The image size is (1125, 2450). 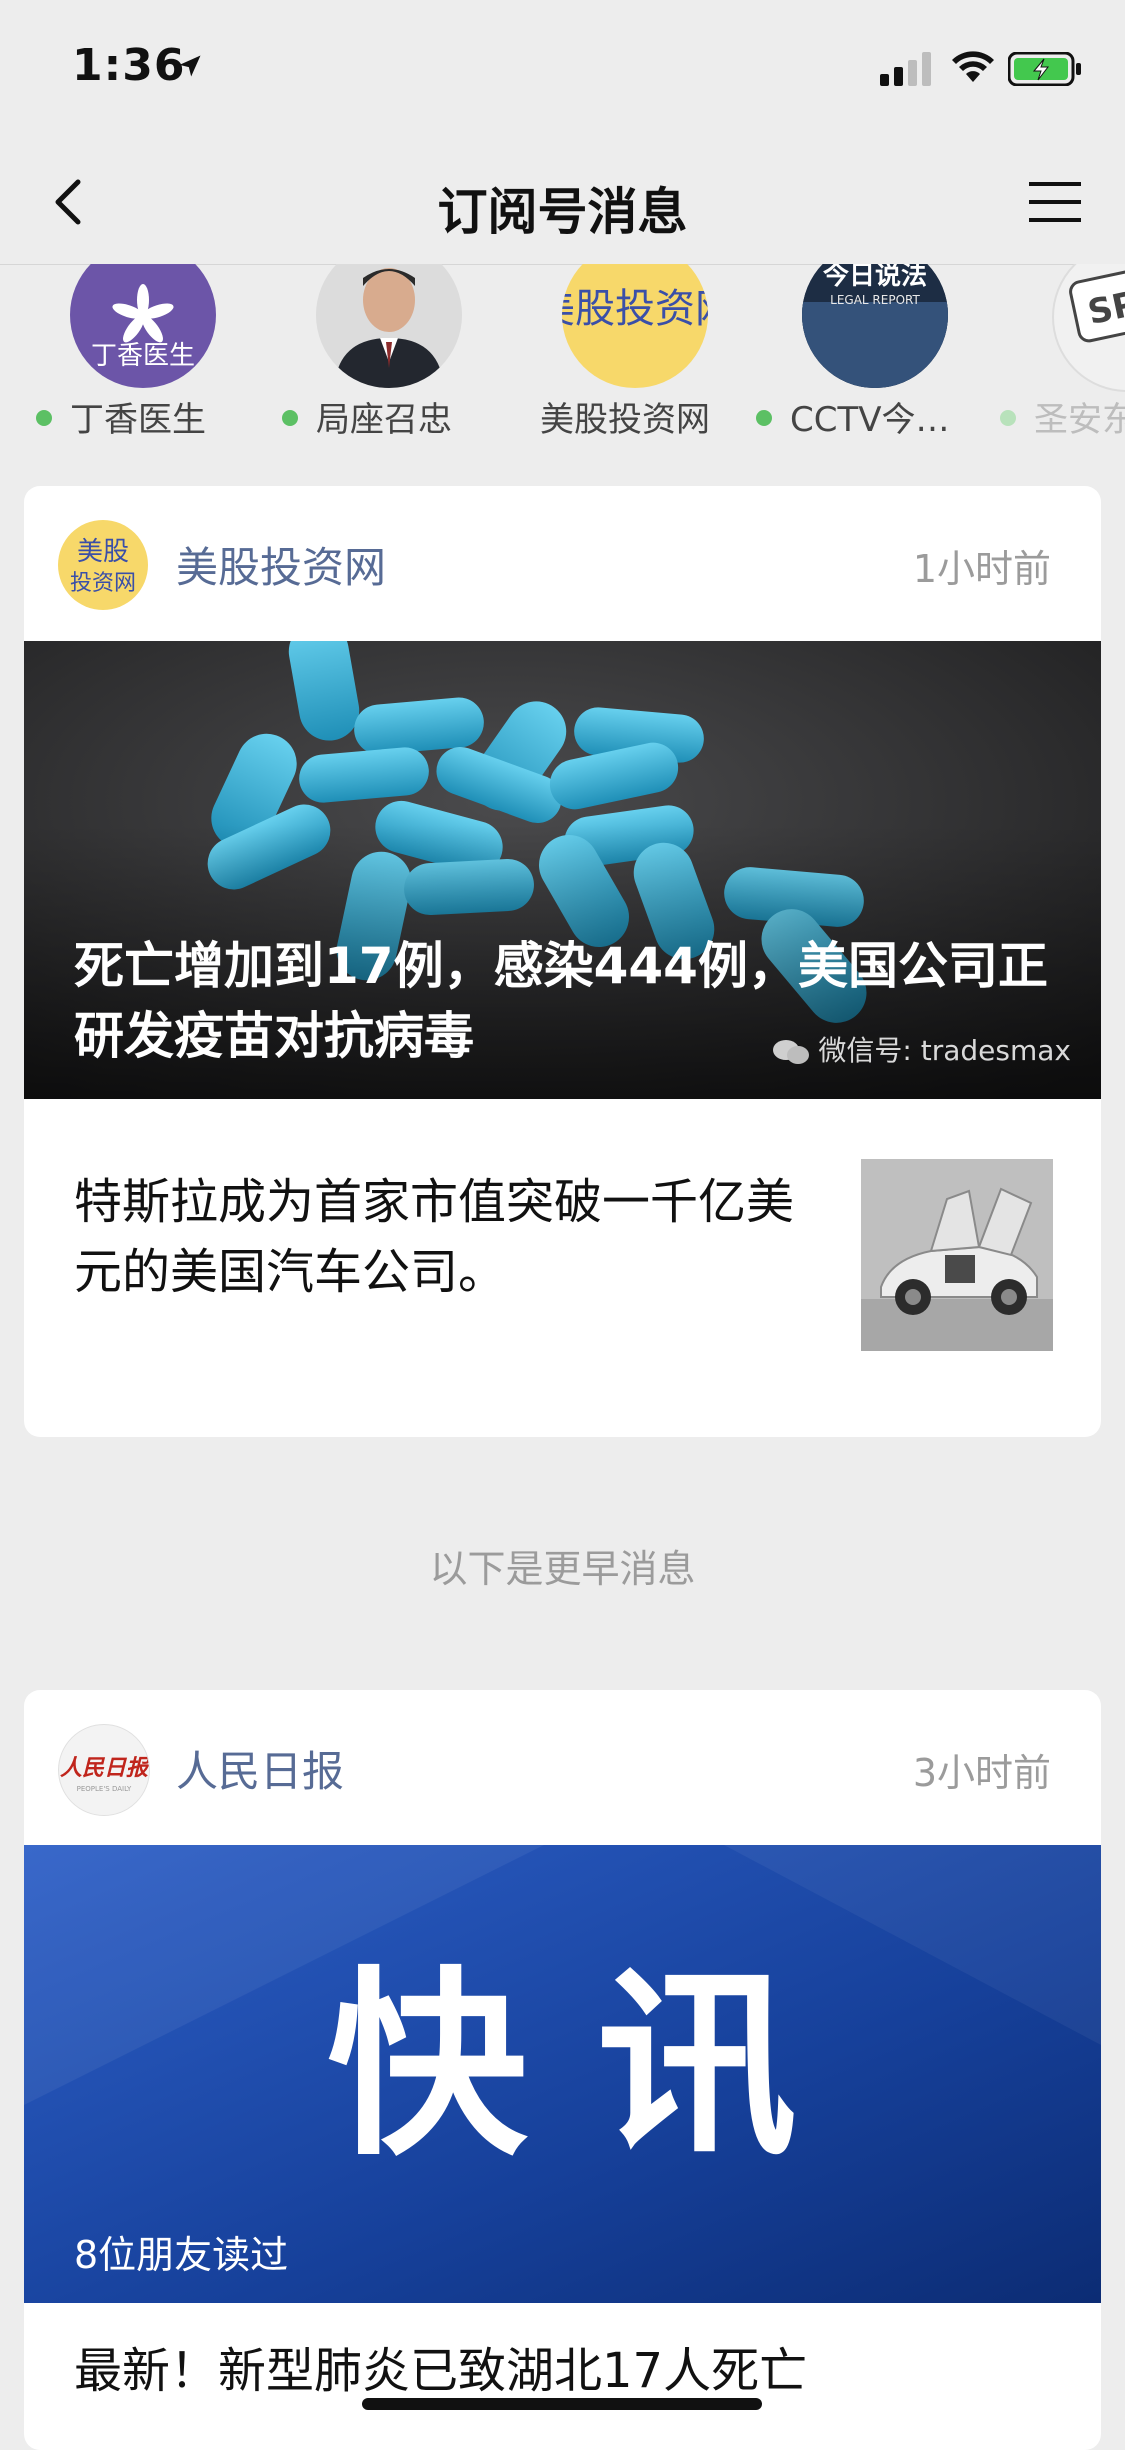 I want to click on location-arrow-icon, so click(x=190, y=66).